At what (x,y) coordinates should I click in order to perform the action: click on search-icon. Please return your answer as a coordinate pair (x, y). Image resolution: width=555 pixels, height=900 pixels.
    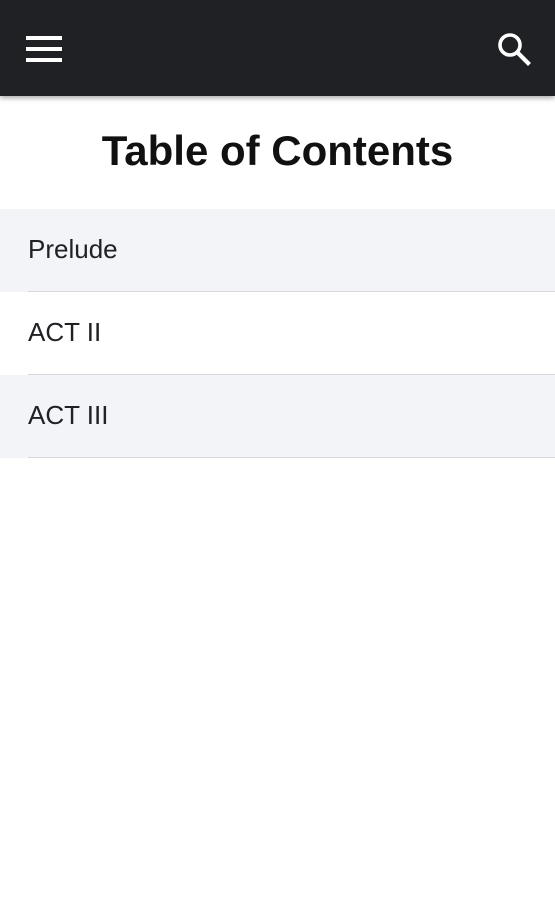
    Looking at the image, I should click on (514, 49).